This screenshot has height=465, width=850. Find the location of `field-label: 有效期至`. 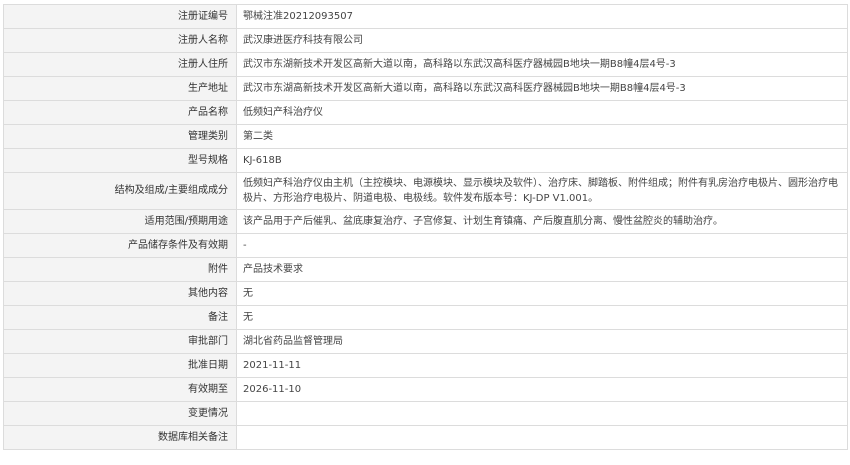

field-label: 有效期至 is located at coordinates (120, 389).